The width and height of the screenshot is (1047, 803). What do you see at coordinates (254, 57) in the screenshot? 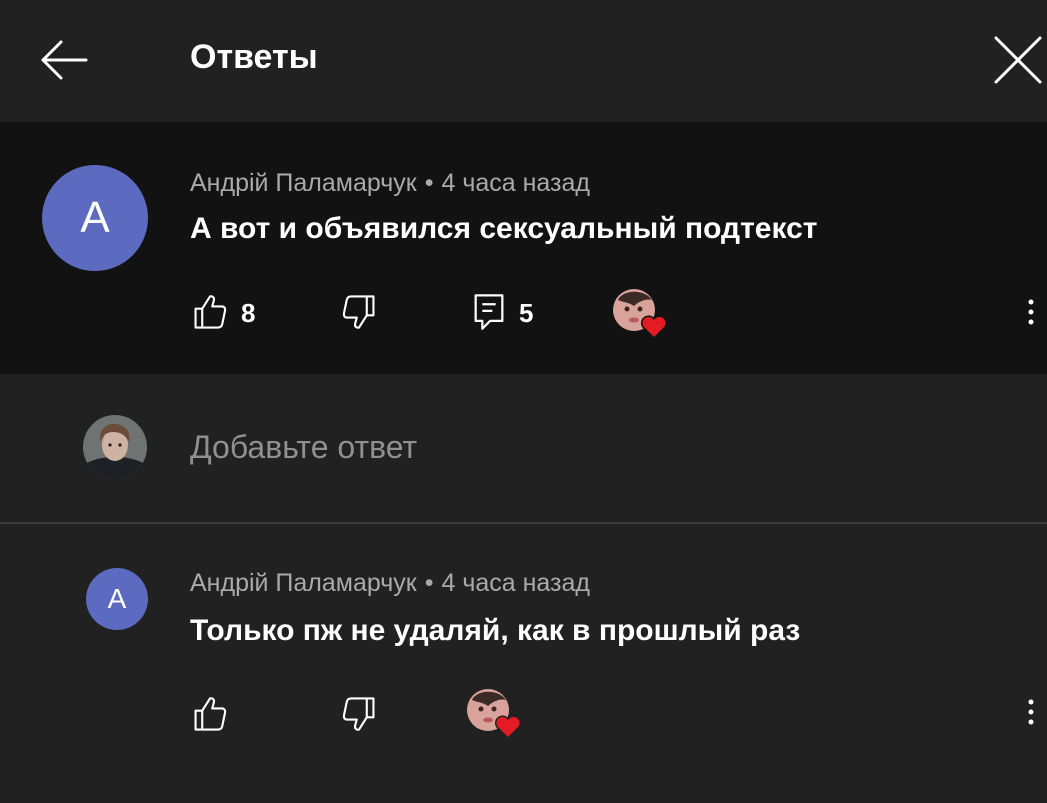
I see `page-title: Ответы` at bounding box center [254, 57].